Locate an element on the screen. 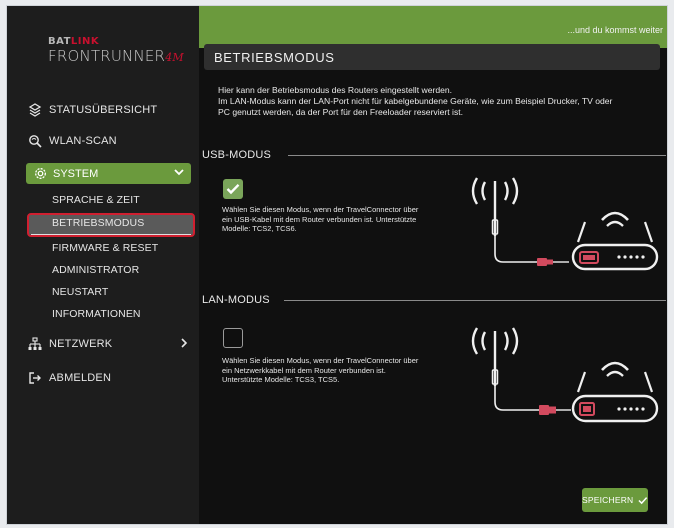 The width and height of the screenshot is (674, 528). section-title: USB-MODUS is located at coordinates (237, 155).